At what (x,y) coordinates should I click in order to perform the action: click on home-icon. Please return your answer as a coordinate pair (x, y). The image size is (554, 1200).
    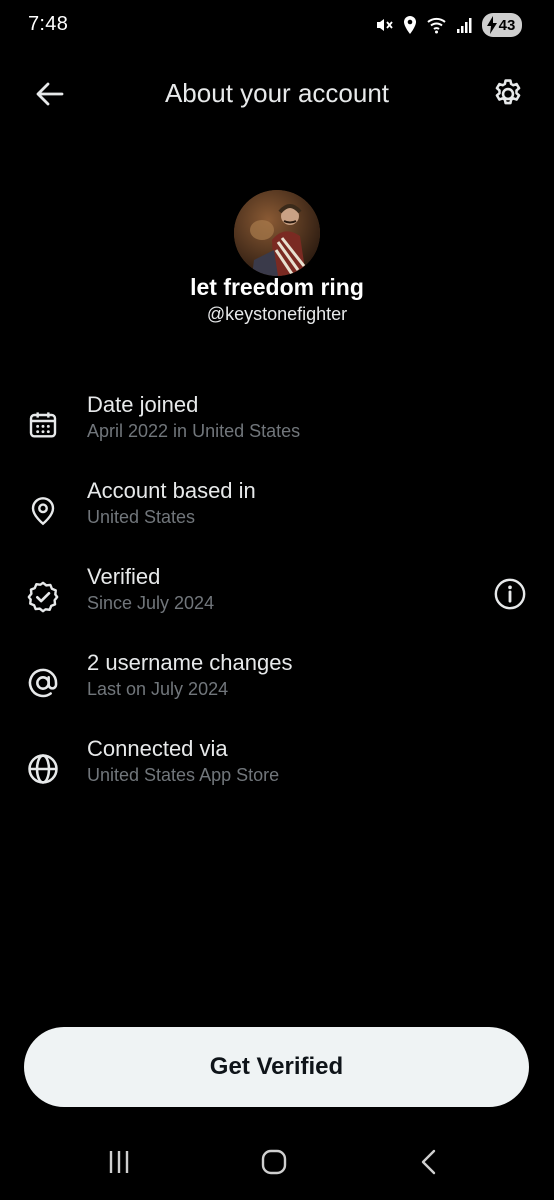
    Looking at the image, I should click on (274, 1162).